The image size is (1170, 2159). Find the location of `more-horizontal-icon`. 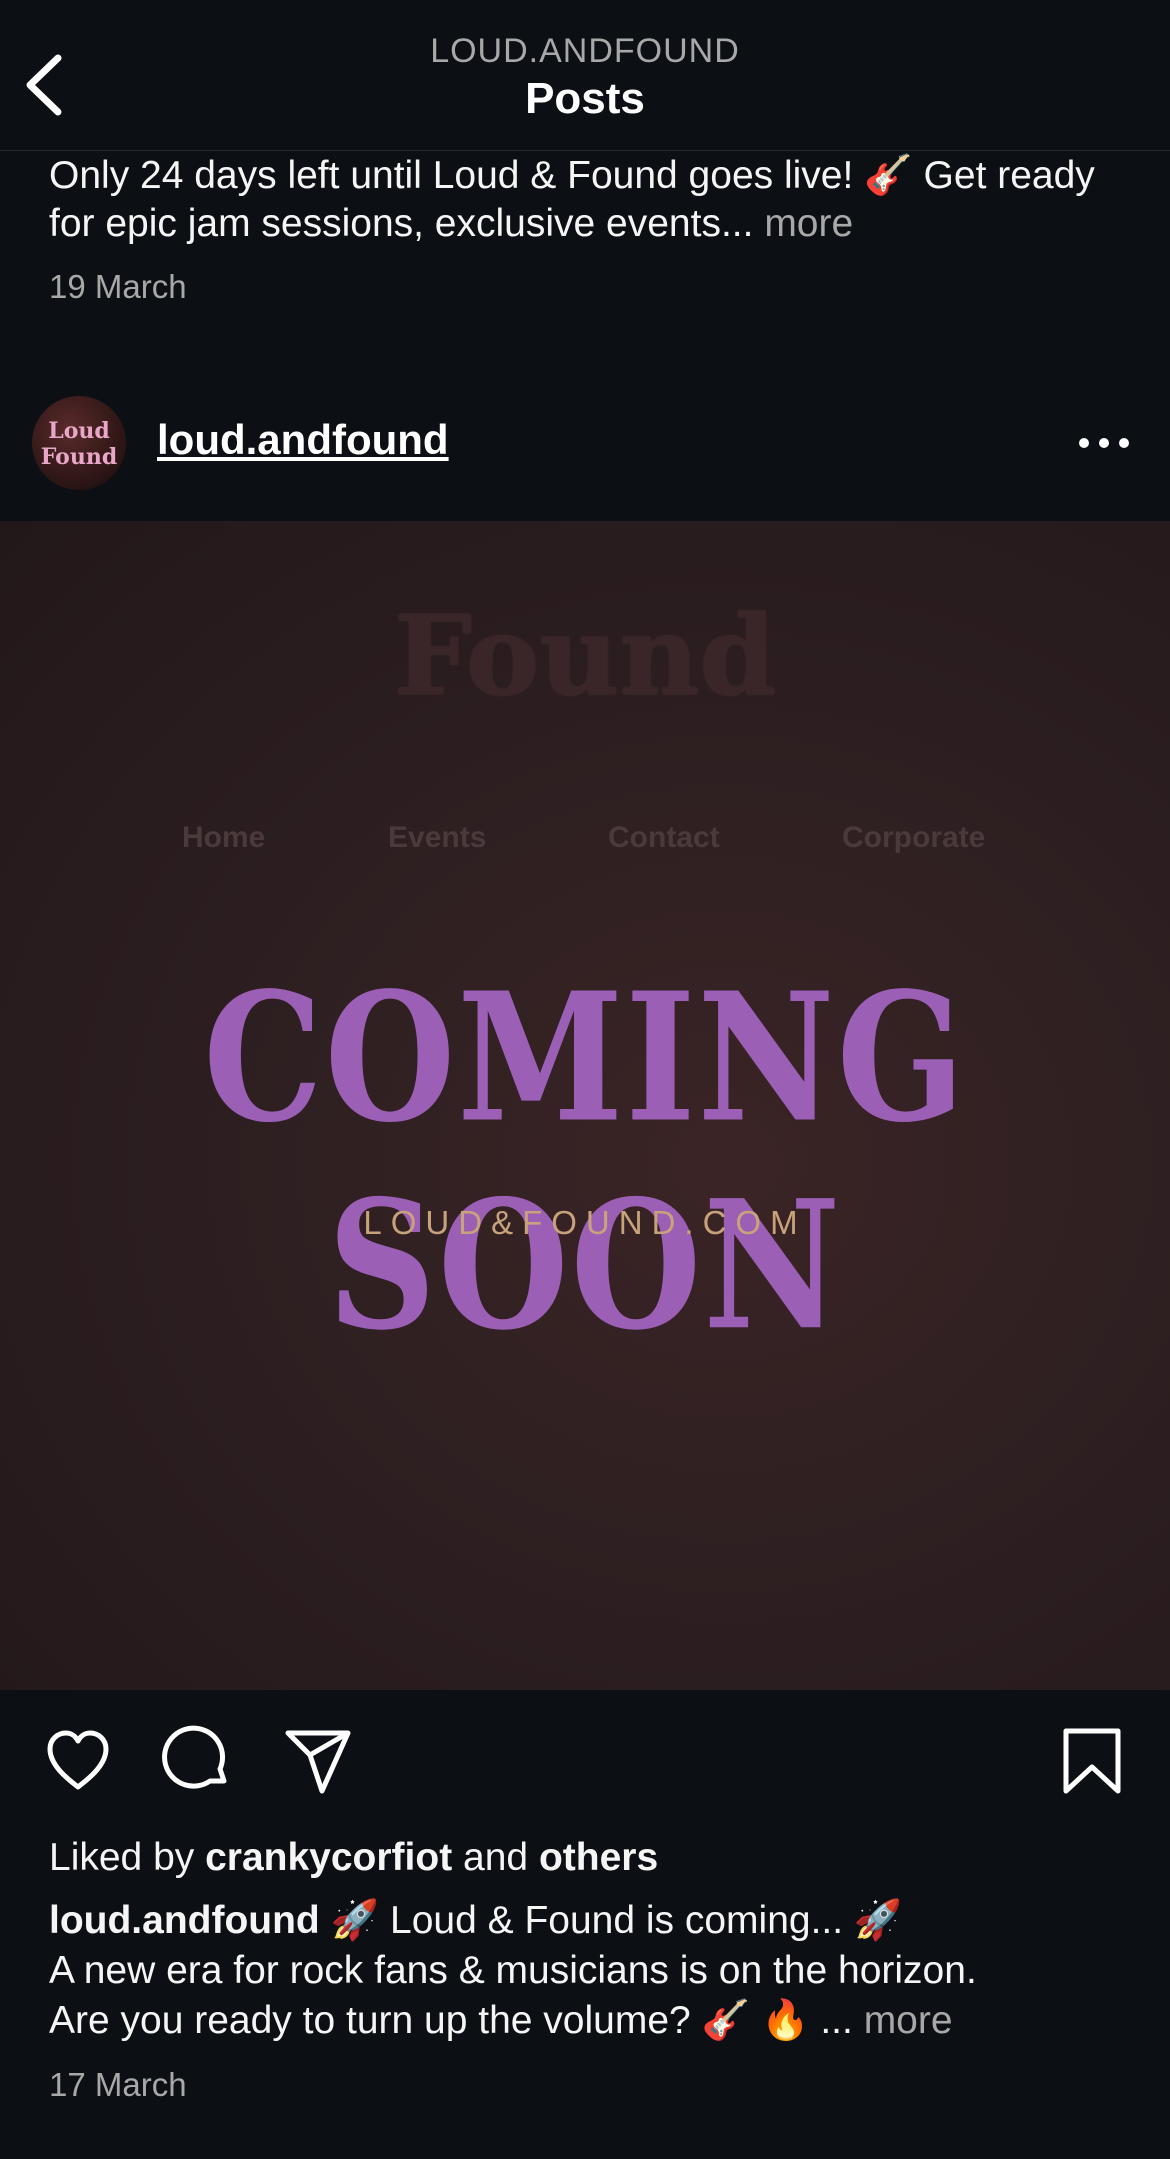

more-horizontal-icon is located at coordinates (1104, 443).